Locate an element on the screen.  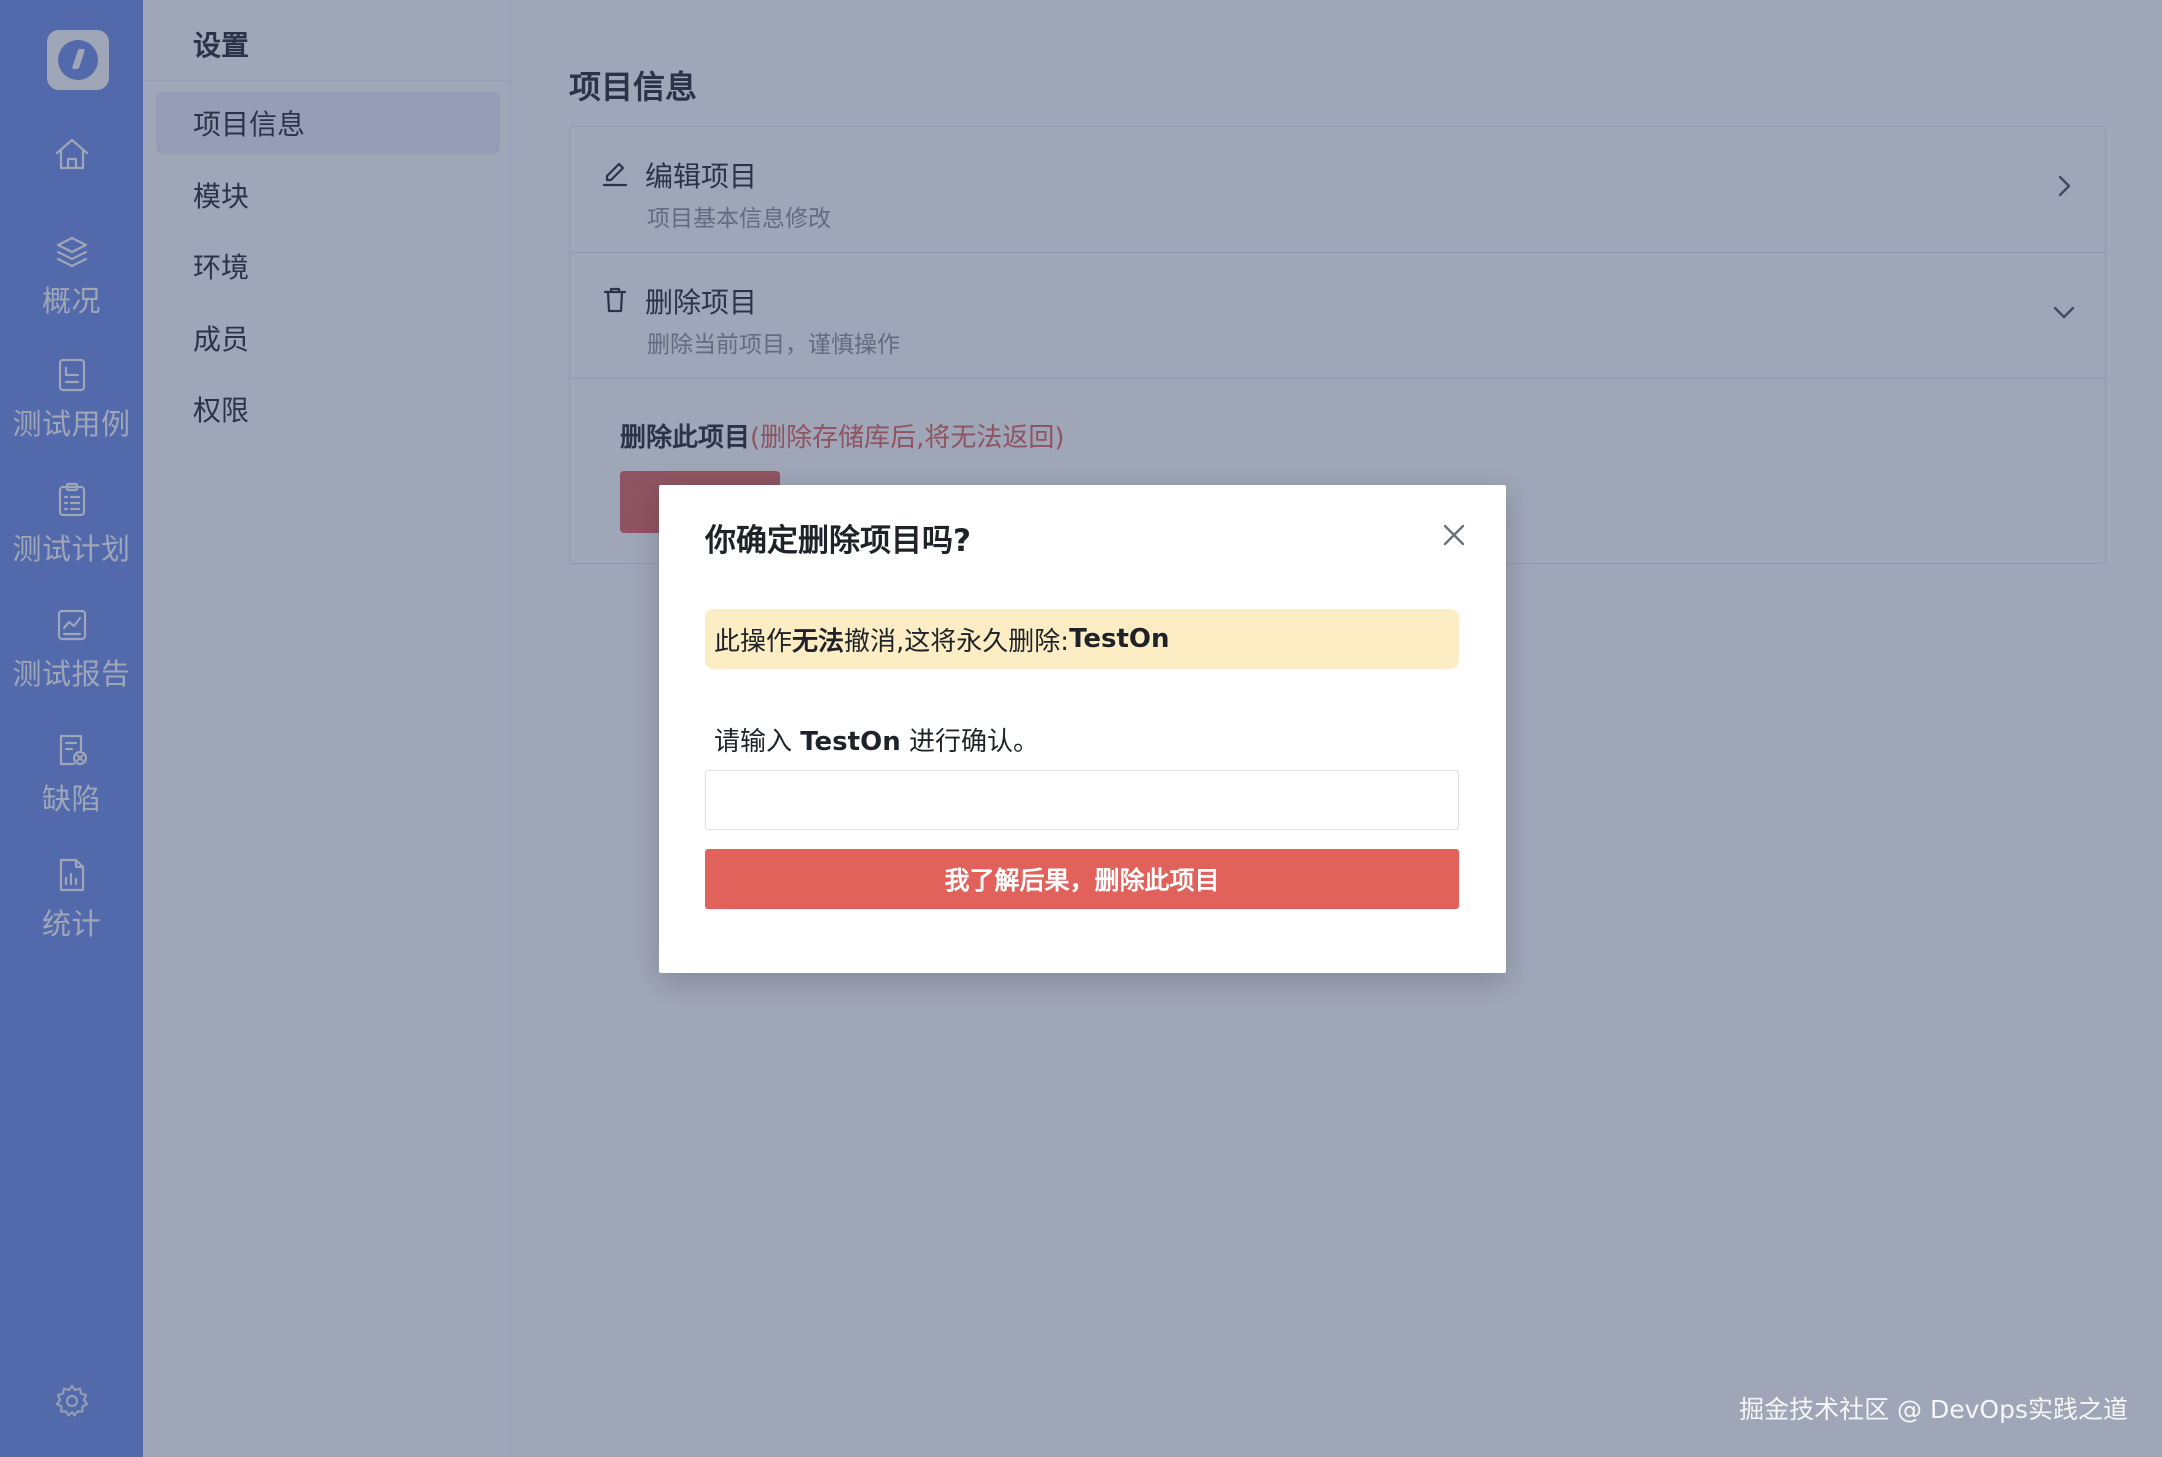
close-icon is located at coordinates (1454, 535).